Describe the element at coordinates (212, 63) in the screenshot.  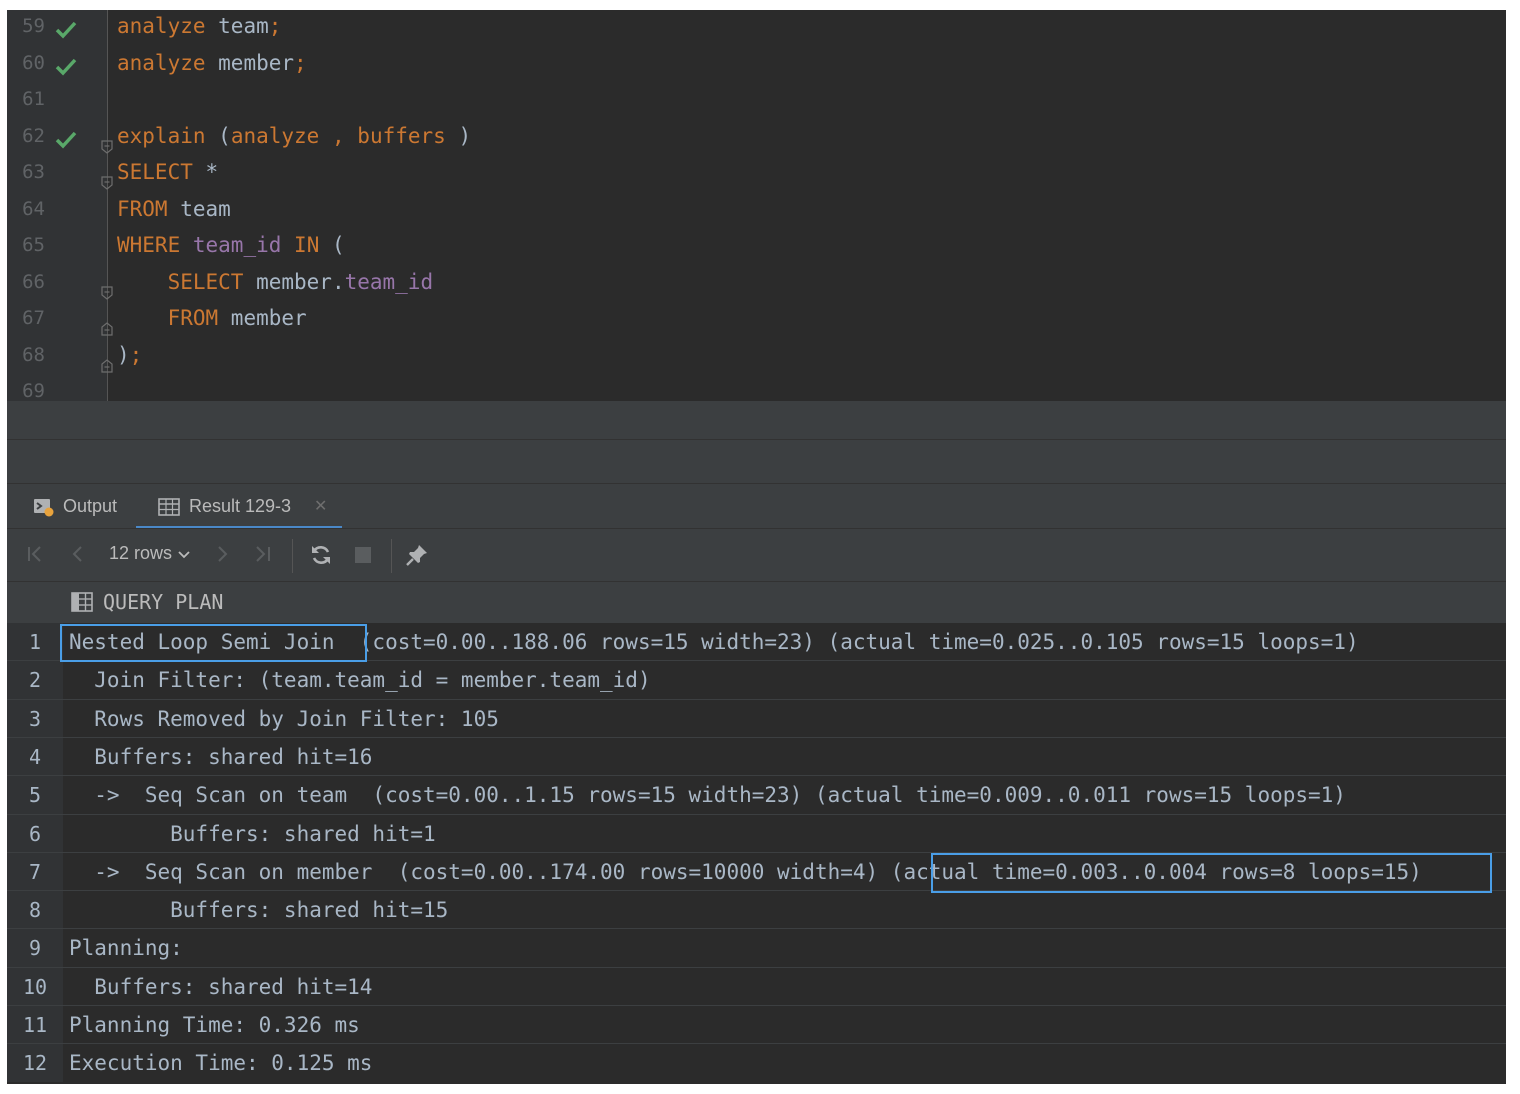
I see `code-text: analyze member;` at that location.